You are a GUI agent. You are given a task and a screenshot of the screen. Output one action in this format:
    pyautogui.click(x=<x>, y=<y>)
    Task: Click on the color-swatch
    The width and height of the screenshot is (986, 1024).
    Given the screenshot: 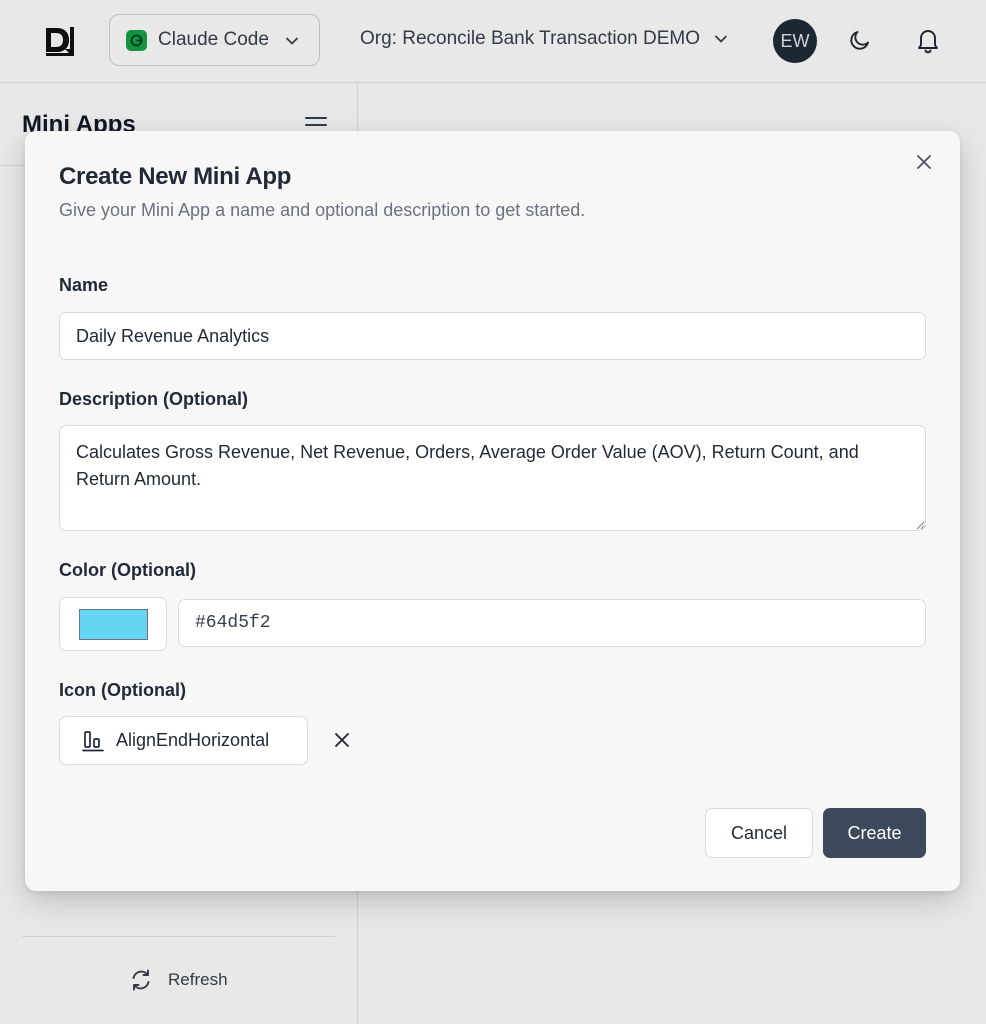 What is the action you would take?
    pyautogui.click(x=113, y=624)
    